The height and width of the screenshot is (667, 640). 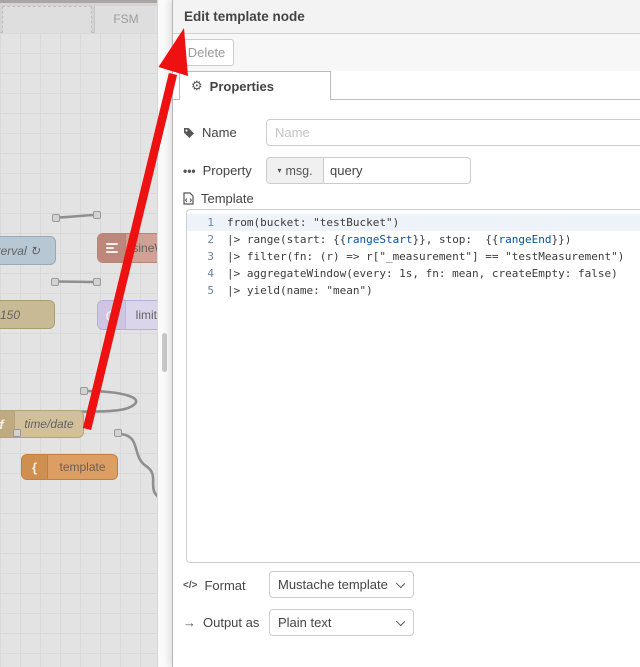 What do you see at coordinates (27, 314) in the screenshot?
I see `node-s150: s-150` at bounding box center [27, 314].